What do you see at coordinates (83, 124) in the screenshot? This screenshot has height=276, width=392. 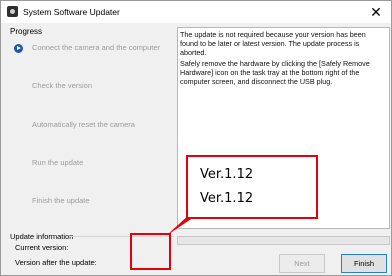 I see `step-label: Automatically reset the camera` at bounding box center [83, 124].